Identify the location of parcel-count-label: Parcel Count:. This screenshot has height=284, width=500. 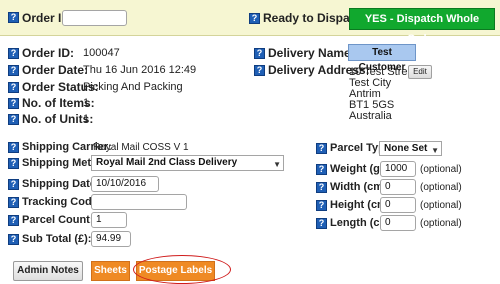
(58, 220).